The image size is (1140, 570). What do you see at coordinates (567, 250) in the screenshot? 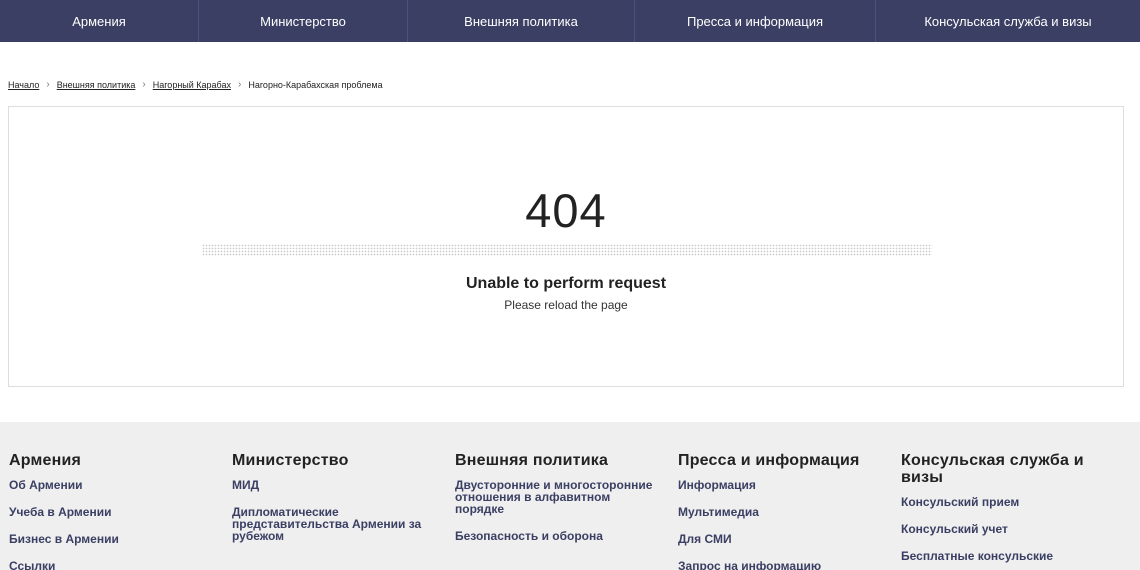
I see `dotted-divider` at bounding box center [567, 250].